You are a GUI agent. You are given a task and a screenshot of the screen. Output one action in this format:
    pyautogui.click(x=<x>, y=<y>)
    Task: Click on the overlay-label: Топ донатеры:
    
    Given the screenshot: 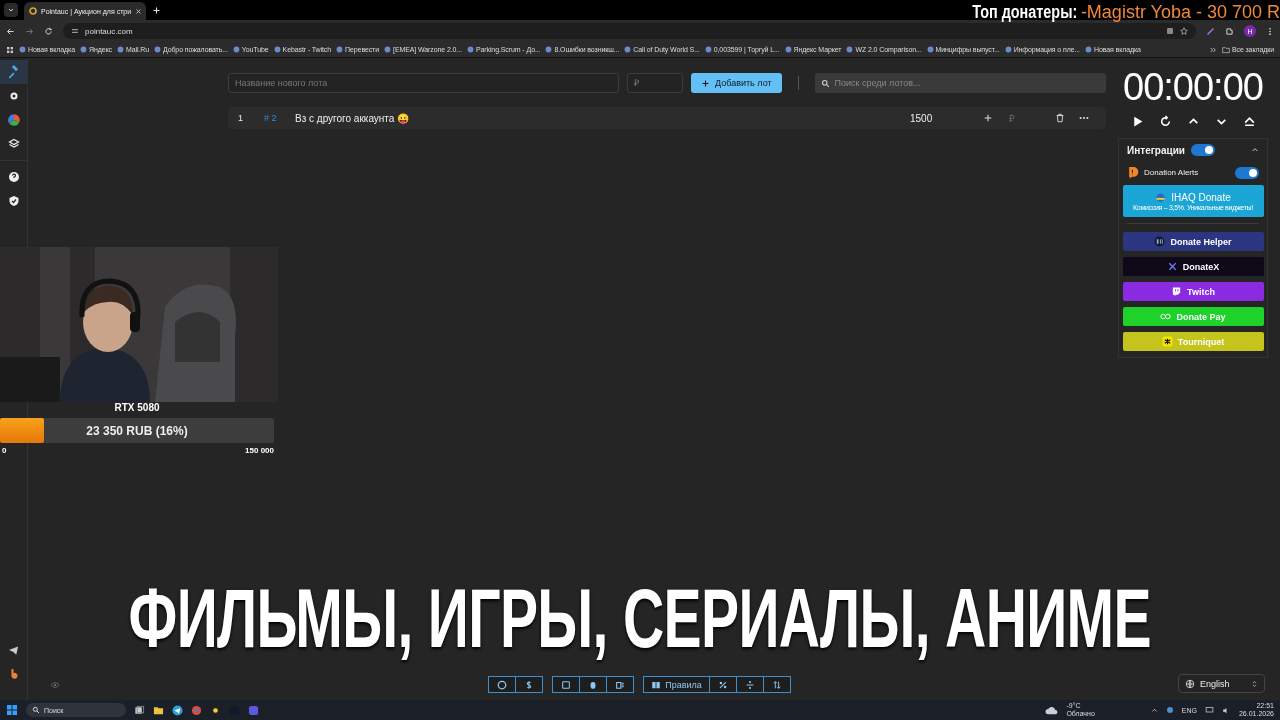 What is the action you would take?
    pyautogui.click(x=1024, y=12)
    